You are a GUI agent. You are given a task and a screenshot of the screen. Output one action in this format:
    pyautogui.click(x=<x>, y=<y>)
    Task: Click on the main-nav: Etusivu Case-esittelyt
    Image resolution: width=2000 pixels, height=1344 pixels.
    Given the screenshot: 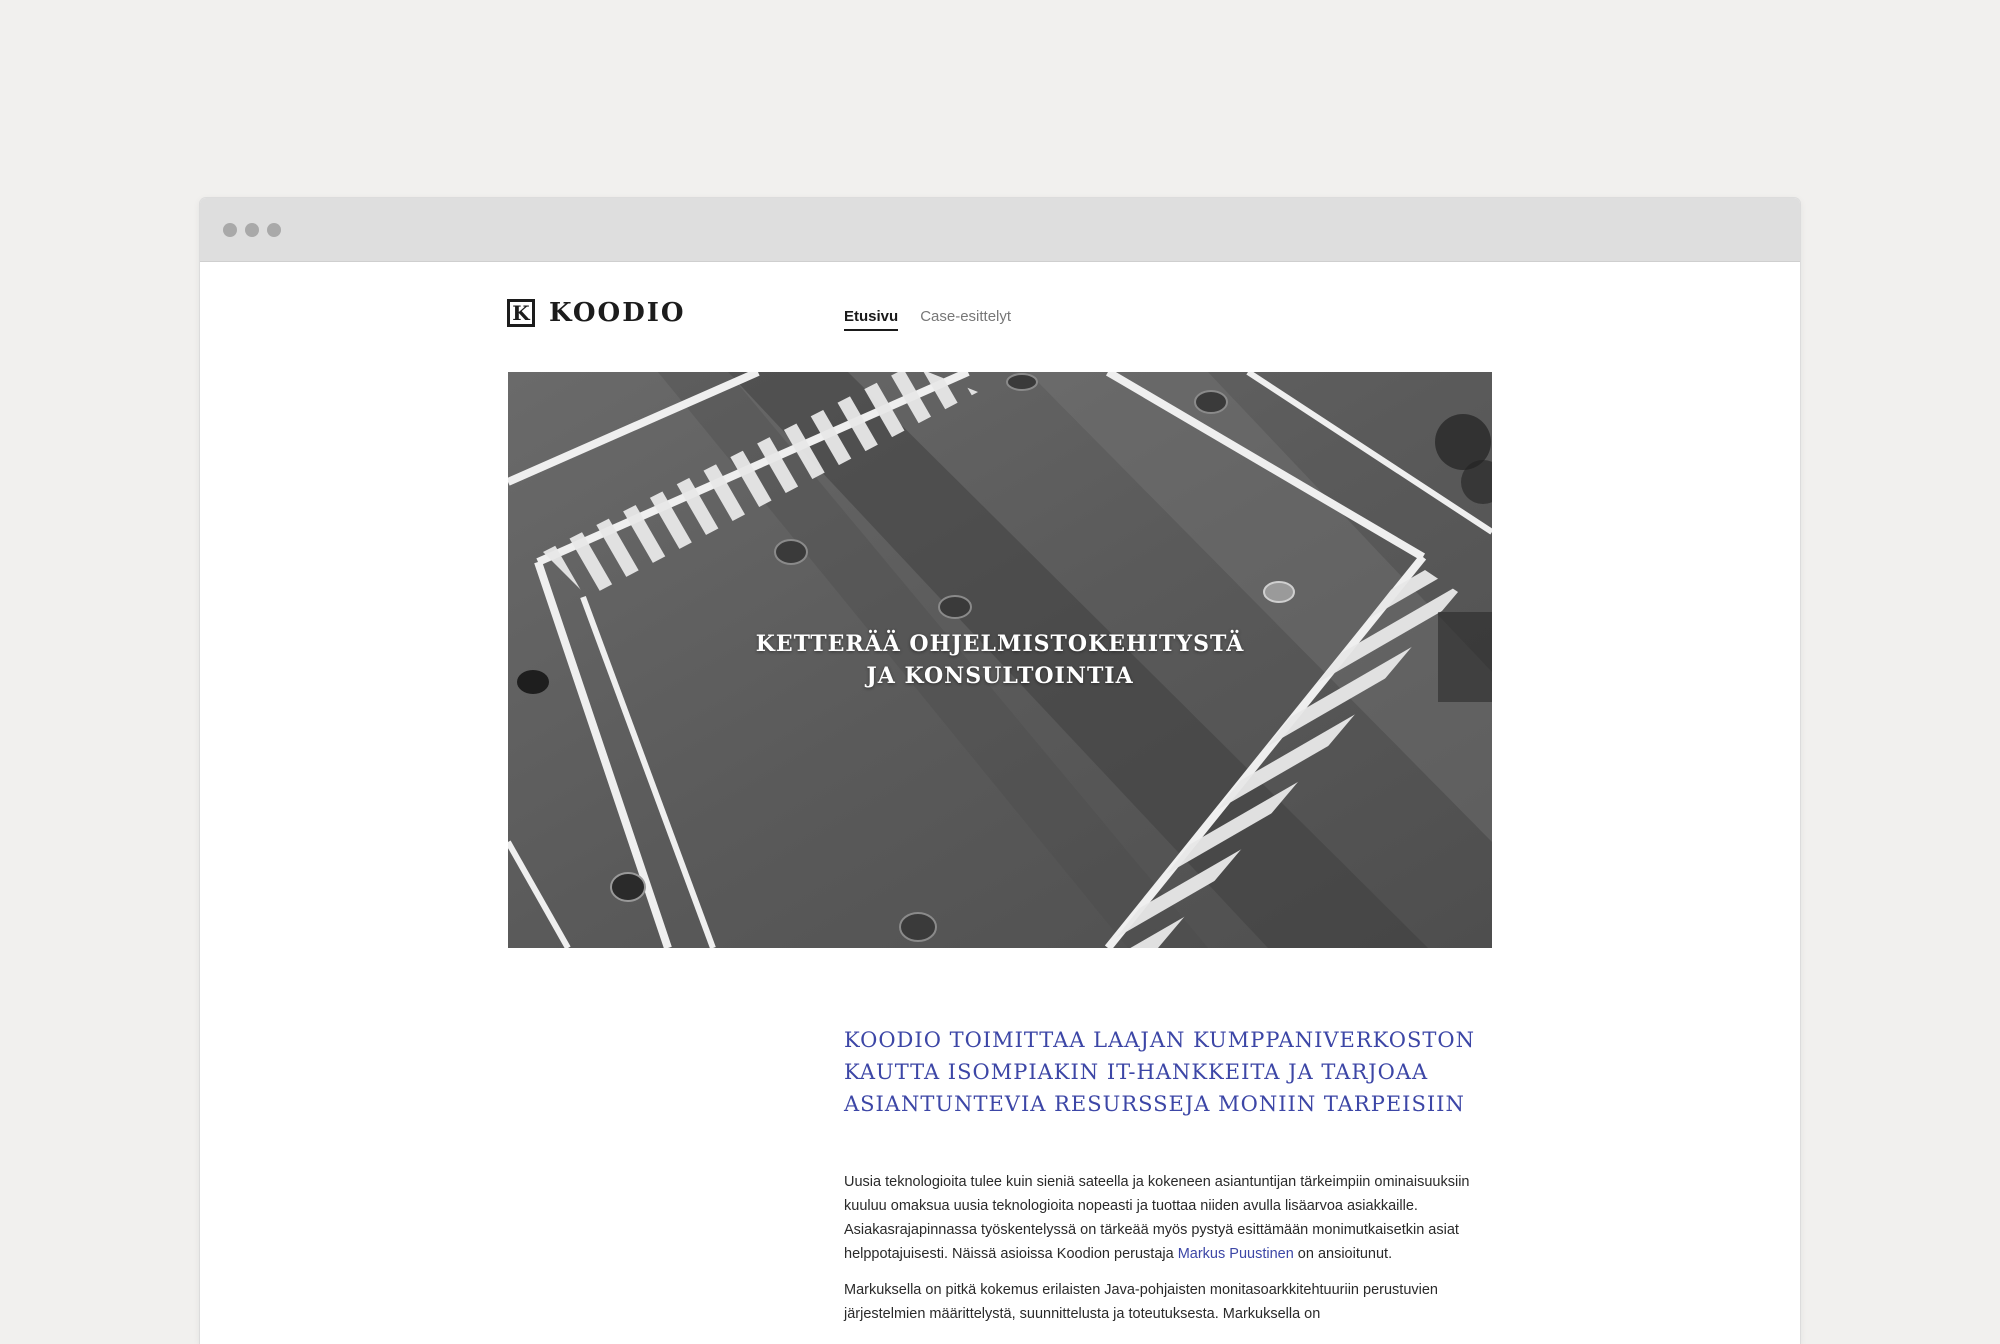 What is the action you would take?
    pyautogui.click(x=927, y=319)
    